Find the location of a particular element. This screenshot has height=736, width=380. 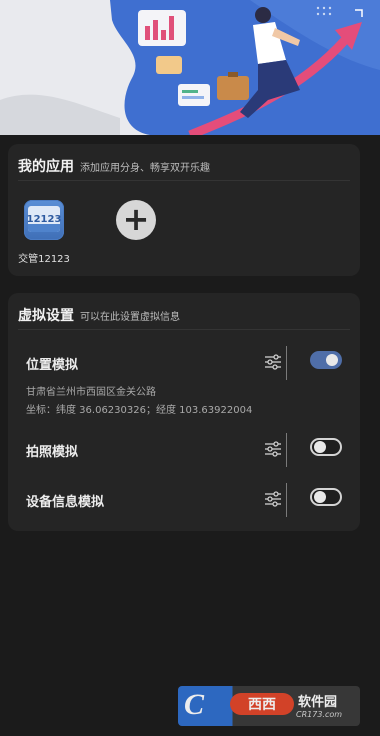

location-simulation-toggle is located at coordinates (326, 360).